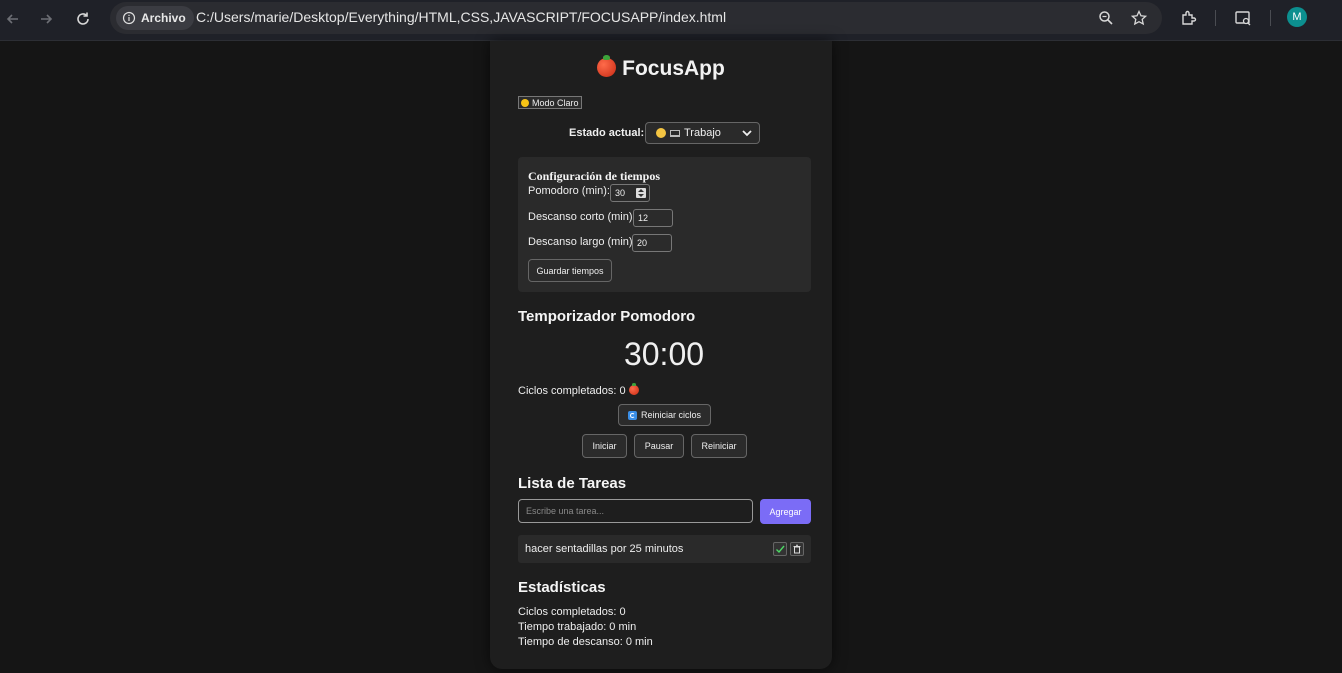 The height and width of the screenshot is (673, 1342). I want to click on reload-icon, so click(83, 19).